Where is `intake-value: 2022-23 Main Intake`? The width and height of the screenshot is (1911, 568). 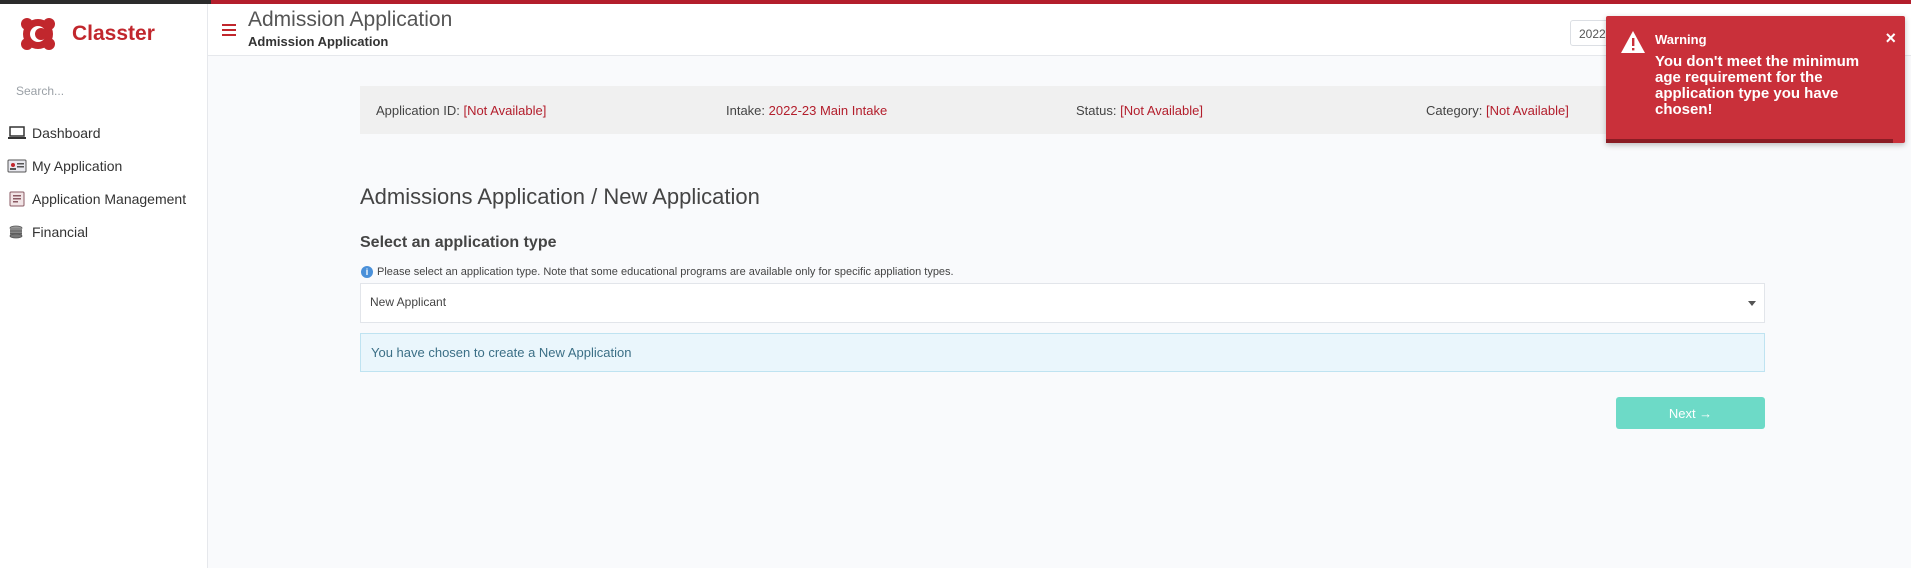
intake-value: 2022-23 Main Intake is located at coordinates (828, 110).